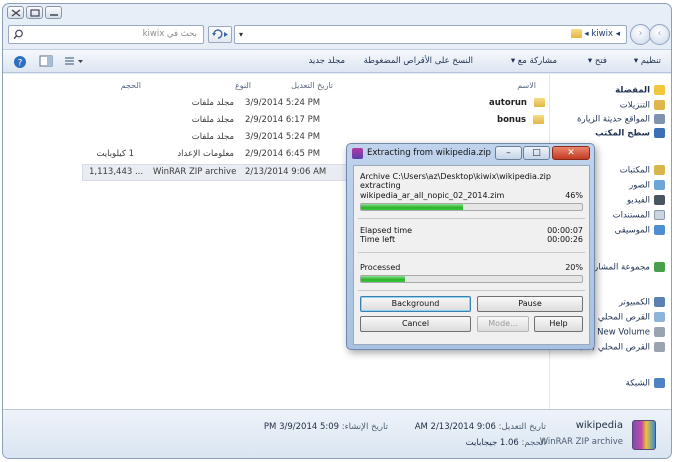 The width and height of the screenshot is (674, 462). I want to click on column-header-size: الحجم, so click(131, 85).